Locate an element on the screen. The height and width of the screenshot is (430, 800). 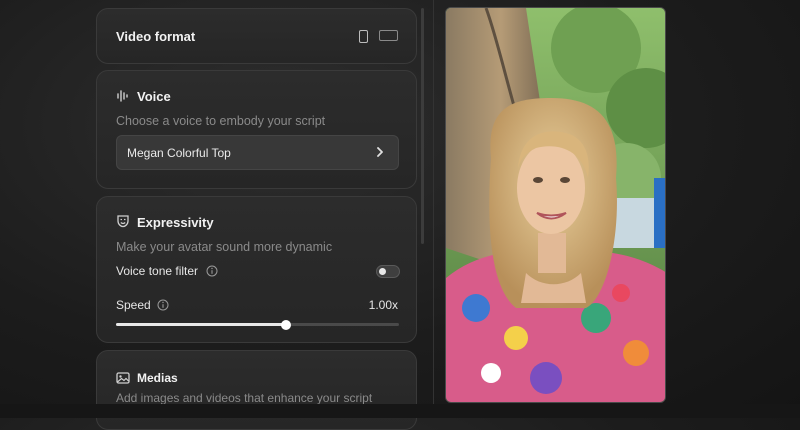
expressivity-title: Expressivity is located at coordinates (175, 222).